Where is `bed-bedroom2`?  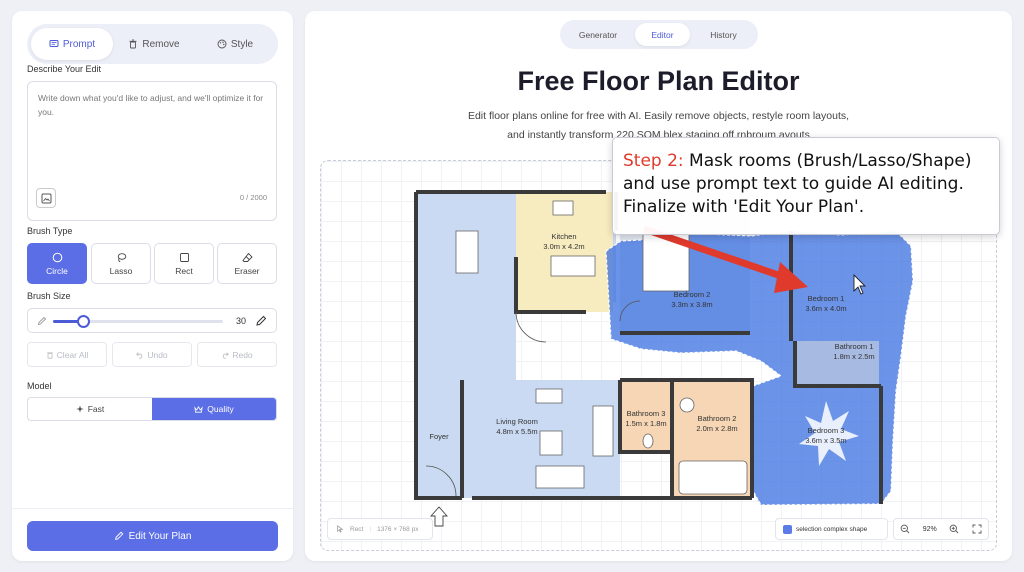 bed-bedroom2 is located at coordinates (666, 262).